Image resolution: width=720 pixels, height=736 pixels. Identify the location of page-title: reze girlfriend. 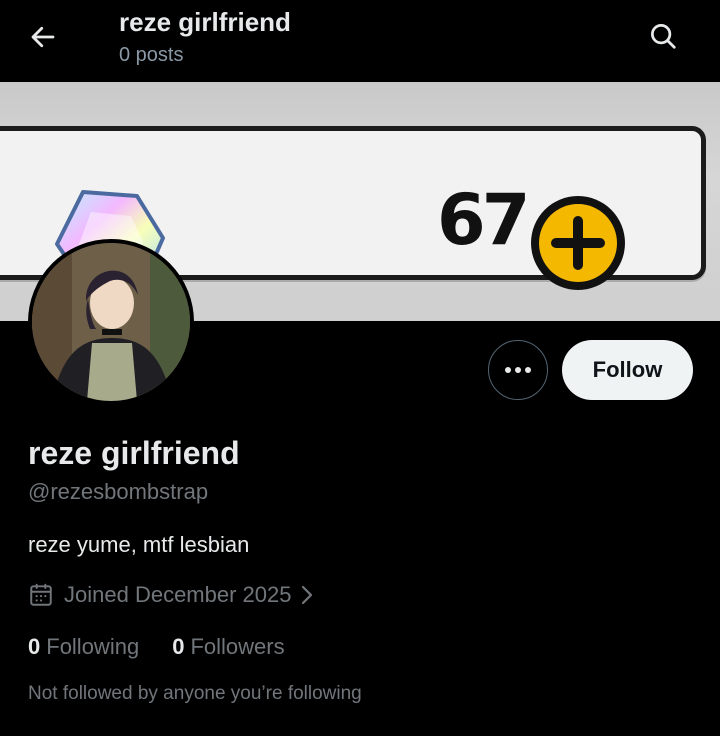
(205, 22).